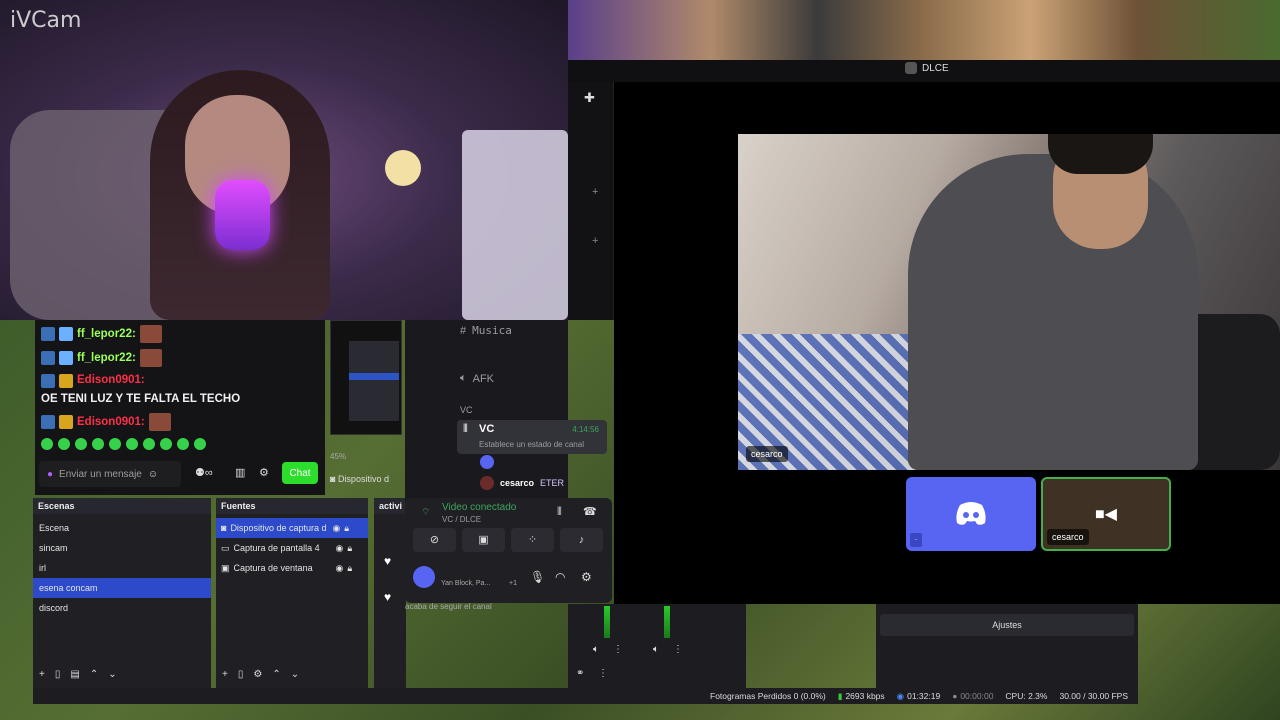 This screenshot has width=1280, height=720. What do you see at coordinates (486, 330) in the screenshot?
I see `channel-musica: # Musica` at bounding box center [486, 330].